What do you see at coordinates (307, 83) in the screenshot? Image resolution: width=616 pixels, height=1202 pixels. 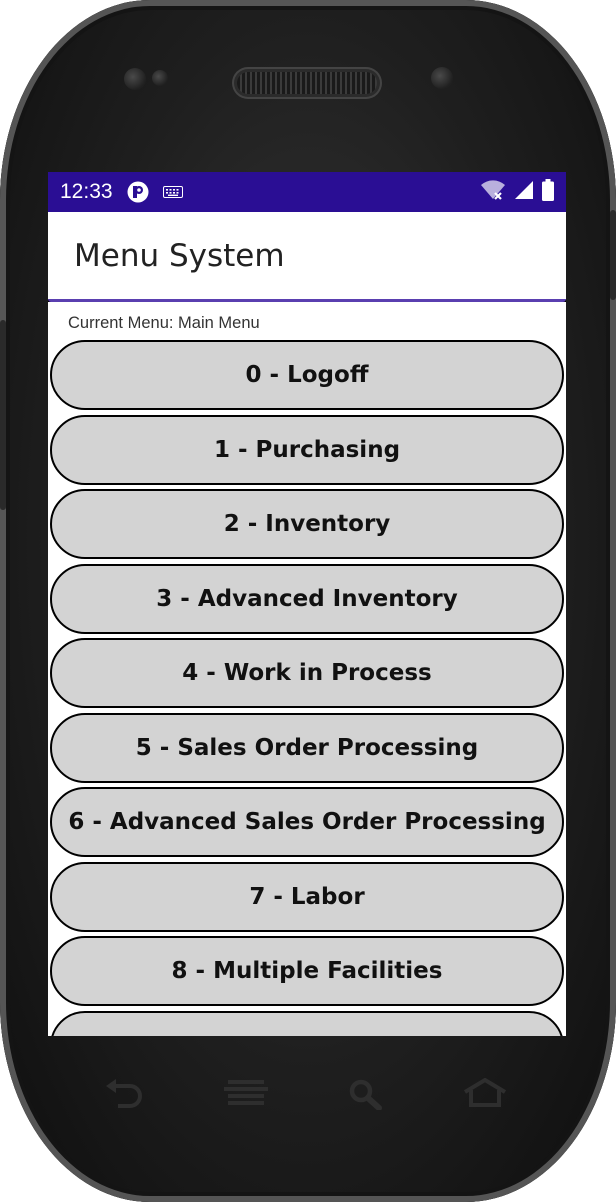 I see `earpiece-speaker` at bounding box center [307, 83].